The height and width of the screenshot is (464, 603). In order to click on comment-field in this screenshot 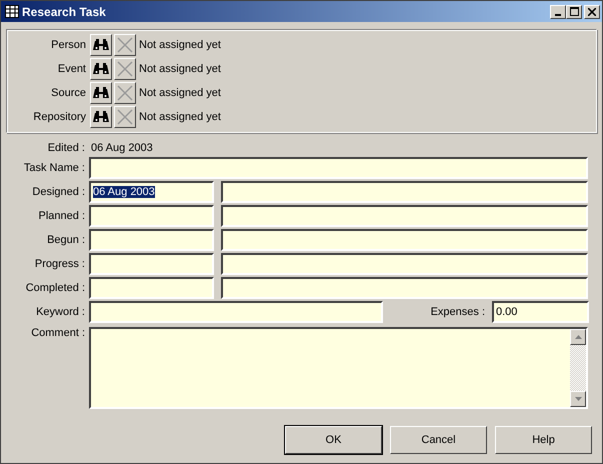, I will do `click(338, 368)`.